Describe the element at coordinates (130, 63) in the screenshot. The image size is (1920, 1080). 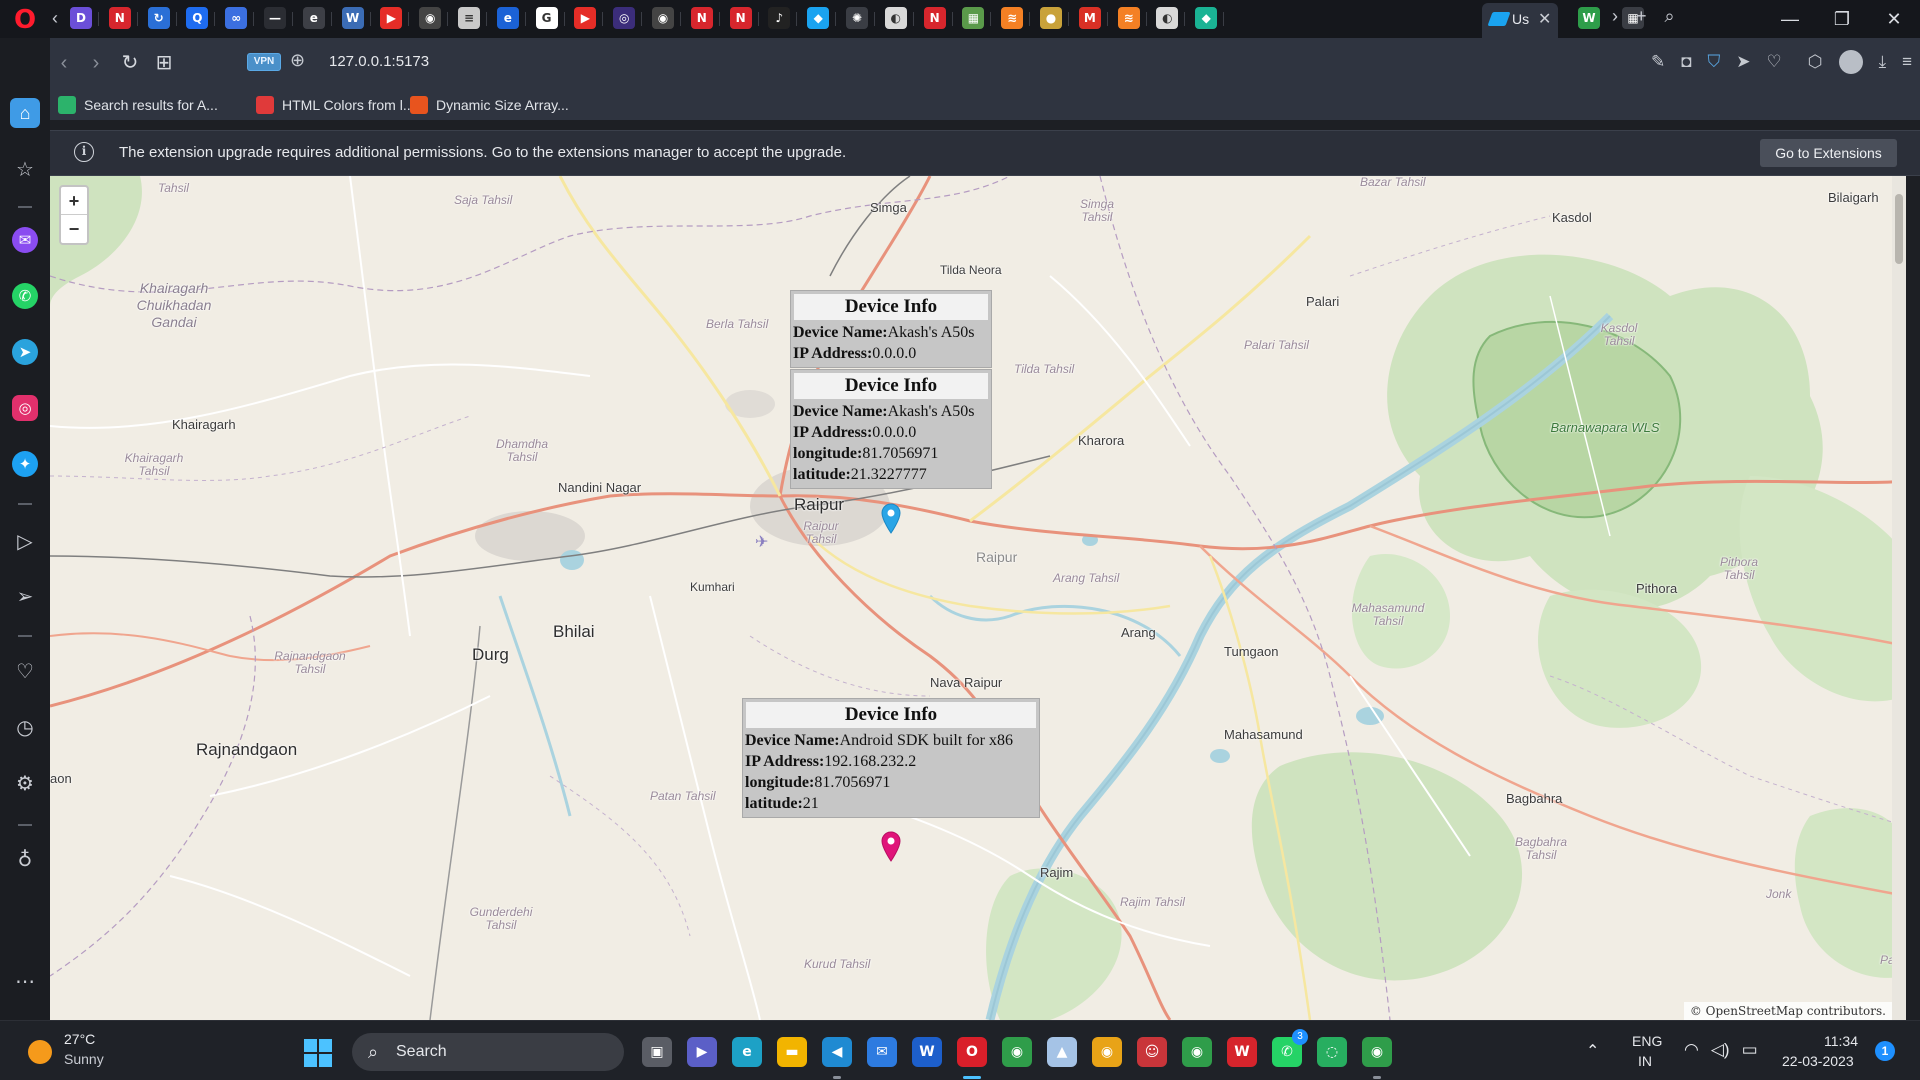
I see `reload-icon: ↻` at that location.